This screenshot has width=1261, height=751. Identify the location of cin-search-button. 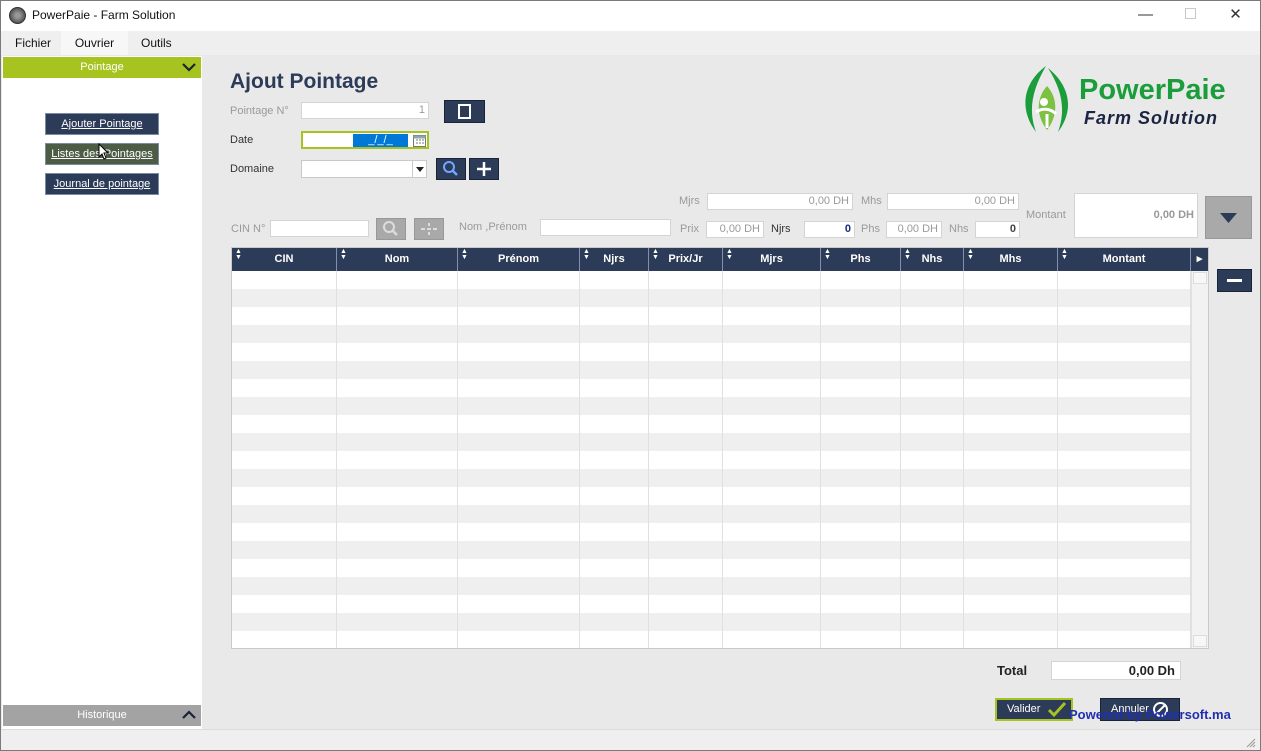
(391, 229).